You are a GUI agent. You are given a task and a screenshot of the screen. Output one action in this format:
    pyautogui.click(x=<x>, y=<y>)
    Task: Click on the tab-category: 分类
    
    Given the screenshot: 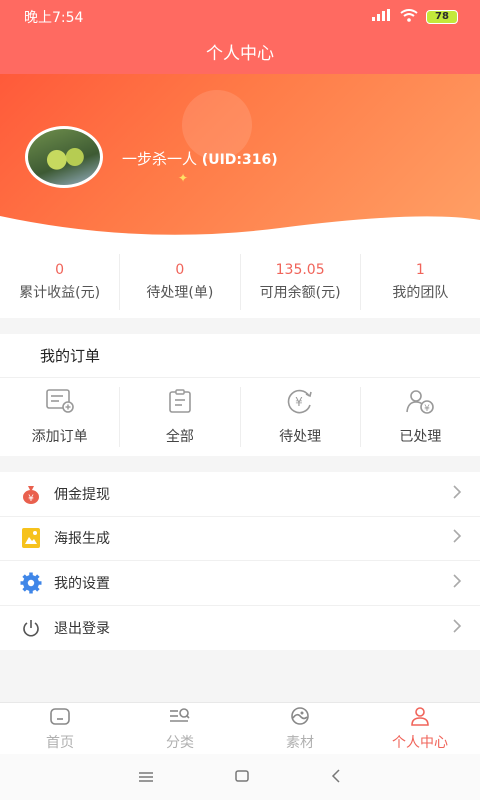 What is the action you would take?
    pyautogui.click(x=180, y=728)
    